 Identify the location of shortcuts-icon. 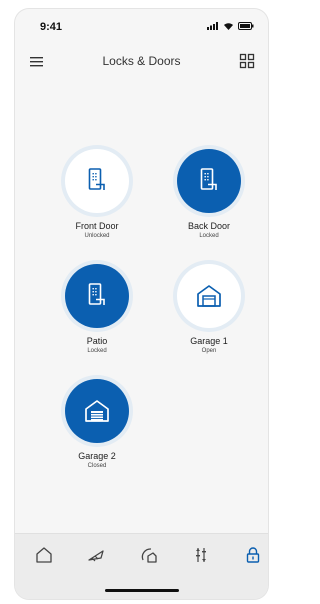
(96, 556).